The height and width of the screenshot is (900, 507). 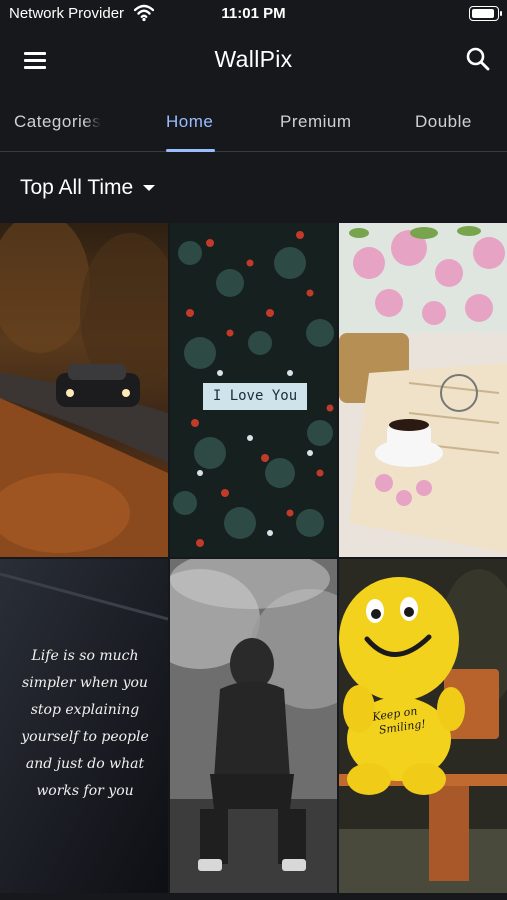 I want to click on tab-premium: Premium, so click(x=320, y=122).